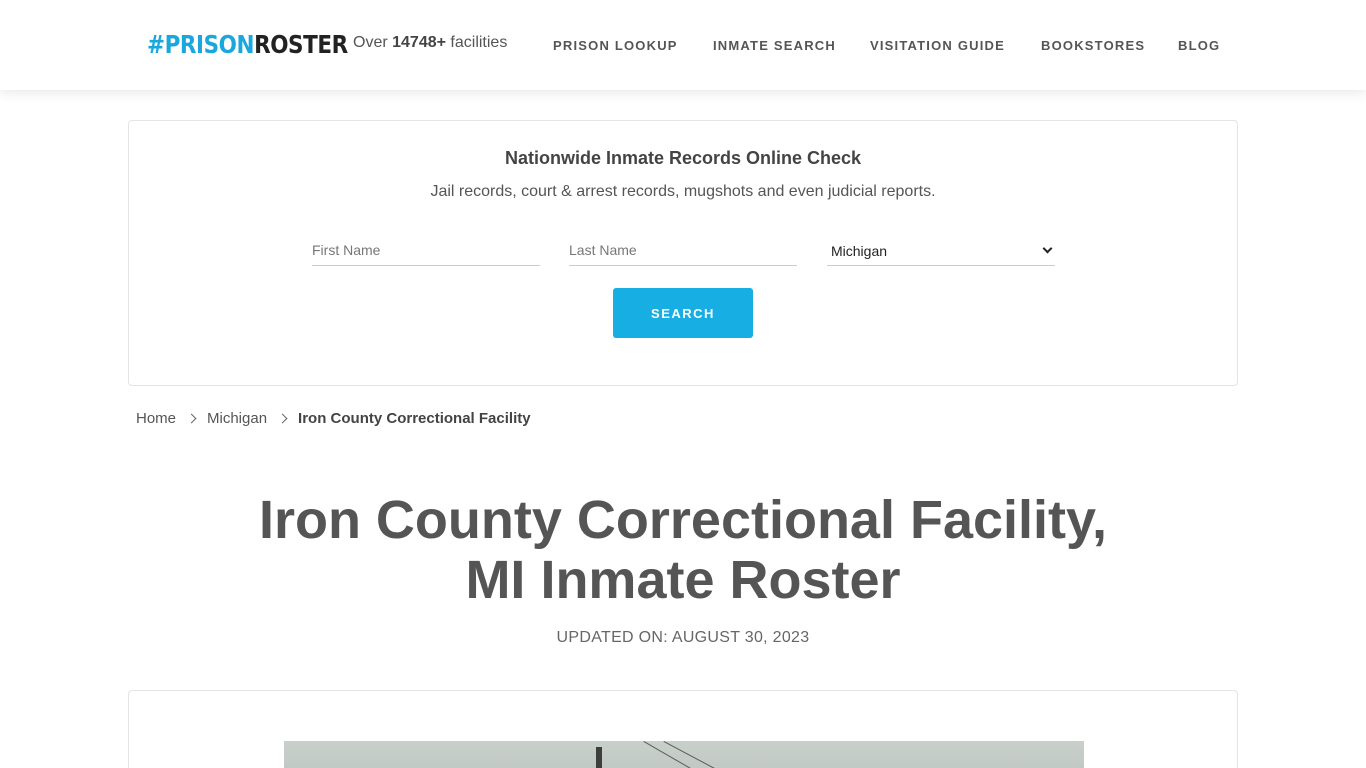 The width and height of the screenshot is (1366, 768). I want to click on nav-blog: BLOG, so click(1199, 46).